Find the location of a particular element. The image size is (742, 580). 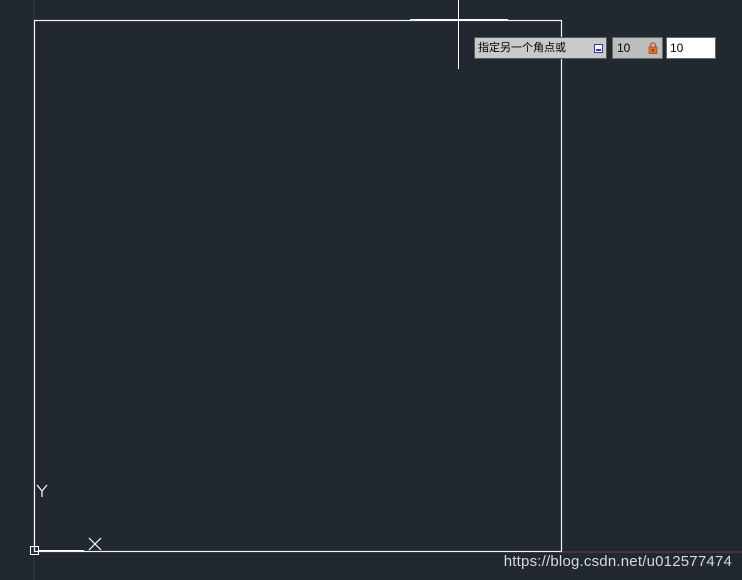

second-dimension-input: 10 is located at coordinates (691, 48).